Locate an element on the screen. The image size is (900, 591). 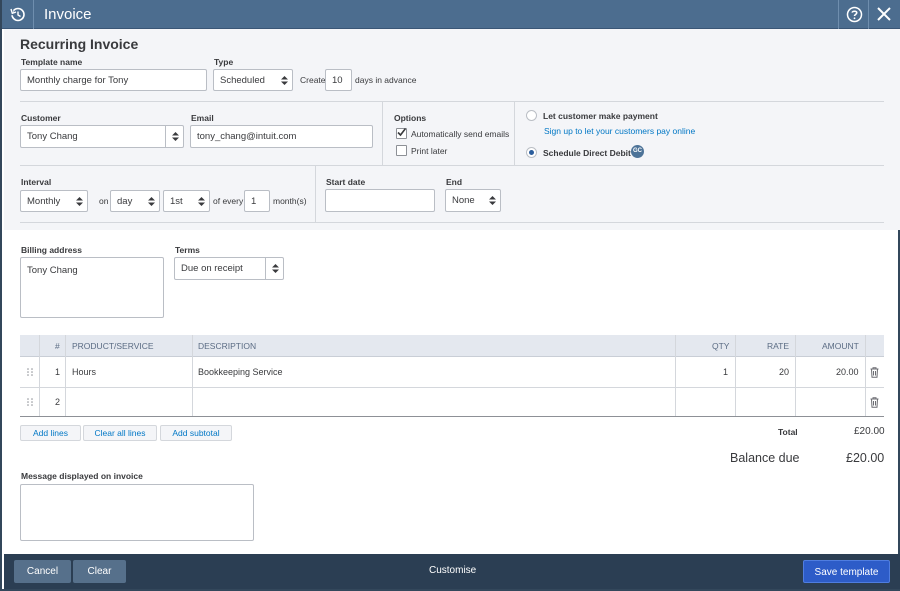
message-label: Message displayed on invoice is located at coordinates (82, 476).